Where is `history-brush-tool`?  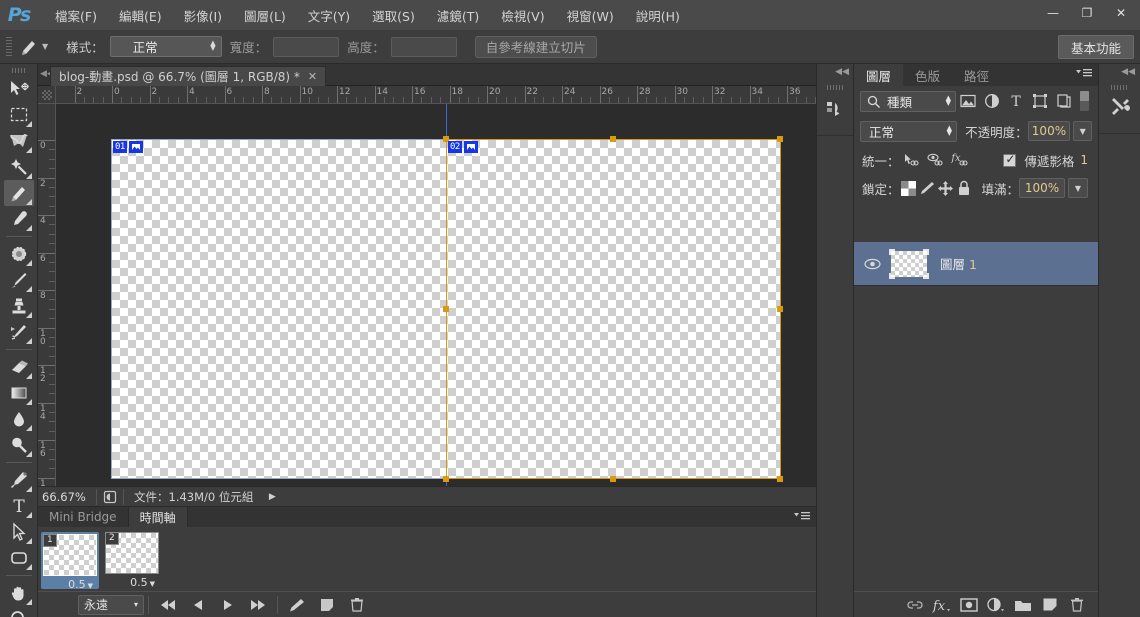
history-brush-tool is located at coordinates (19, 332).